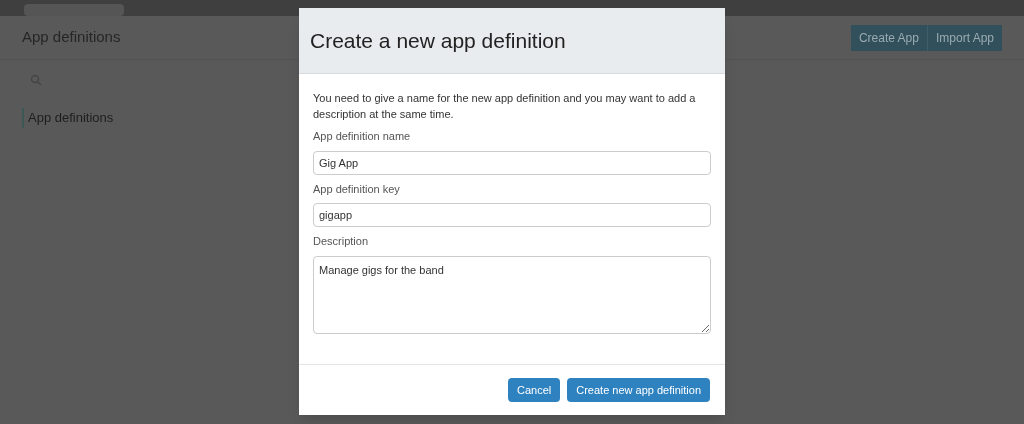 This screenshot has width=1024, height=424. Describe the element at coordinates (362, 136) in the screenshot. I see `field-label: App definition name` at that location.